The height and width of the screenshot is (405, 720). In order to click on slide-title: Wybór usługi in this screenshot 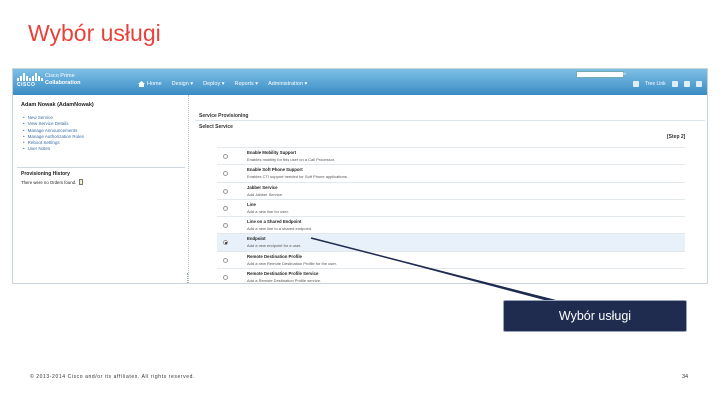, I will do `click(94, 33)`.